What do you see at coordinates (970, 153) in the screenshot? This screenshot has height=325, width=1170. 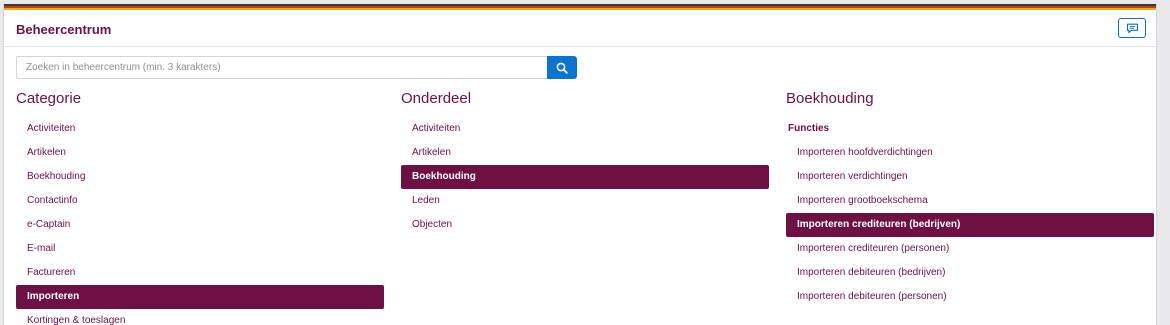 I see `functie-item: Importeren hoofdverdichtingen` at bounding box center [970, 153].